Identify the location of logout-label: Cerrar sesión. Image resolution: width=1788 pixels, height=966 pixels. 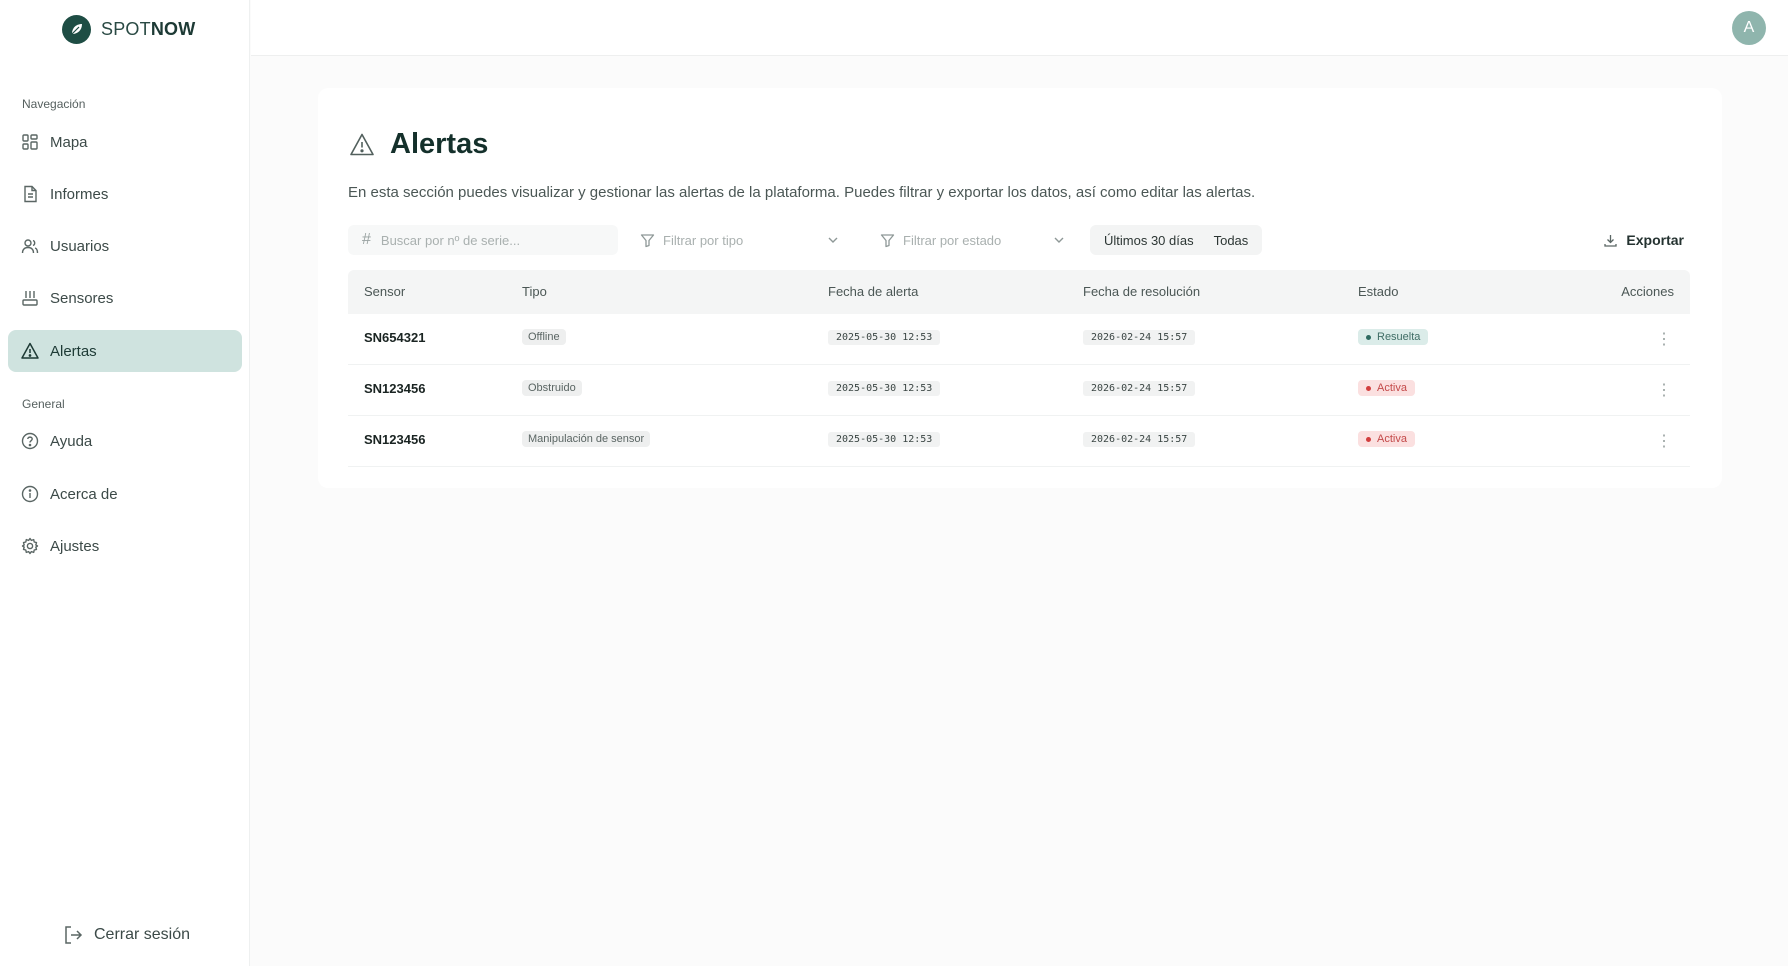
(142, 934).